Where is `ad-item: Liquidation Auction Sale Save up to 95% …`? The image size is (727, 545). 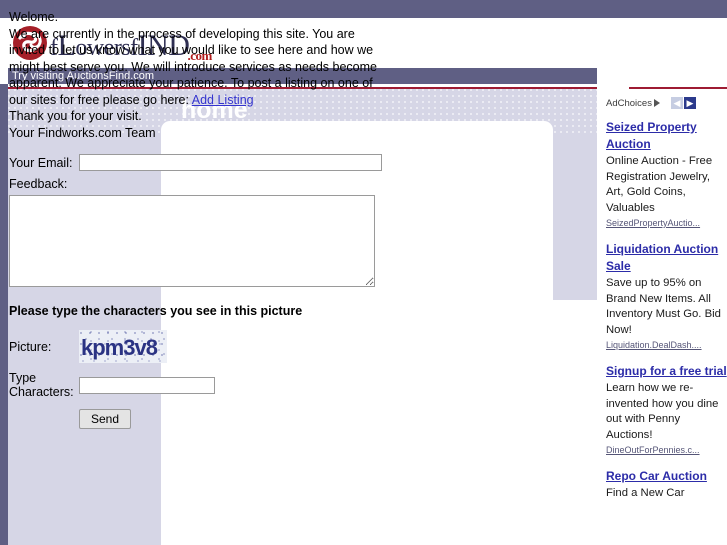
ad-item: Liquidation Auction Sale Save up to 95% … is located at coordinates (666, 295).